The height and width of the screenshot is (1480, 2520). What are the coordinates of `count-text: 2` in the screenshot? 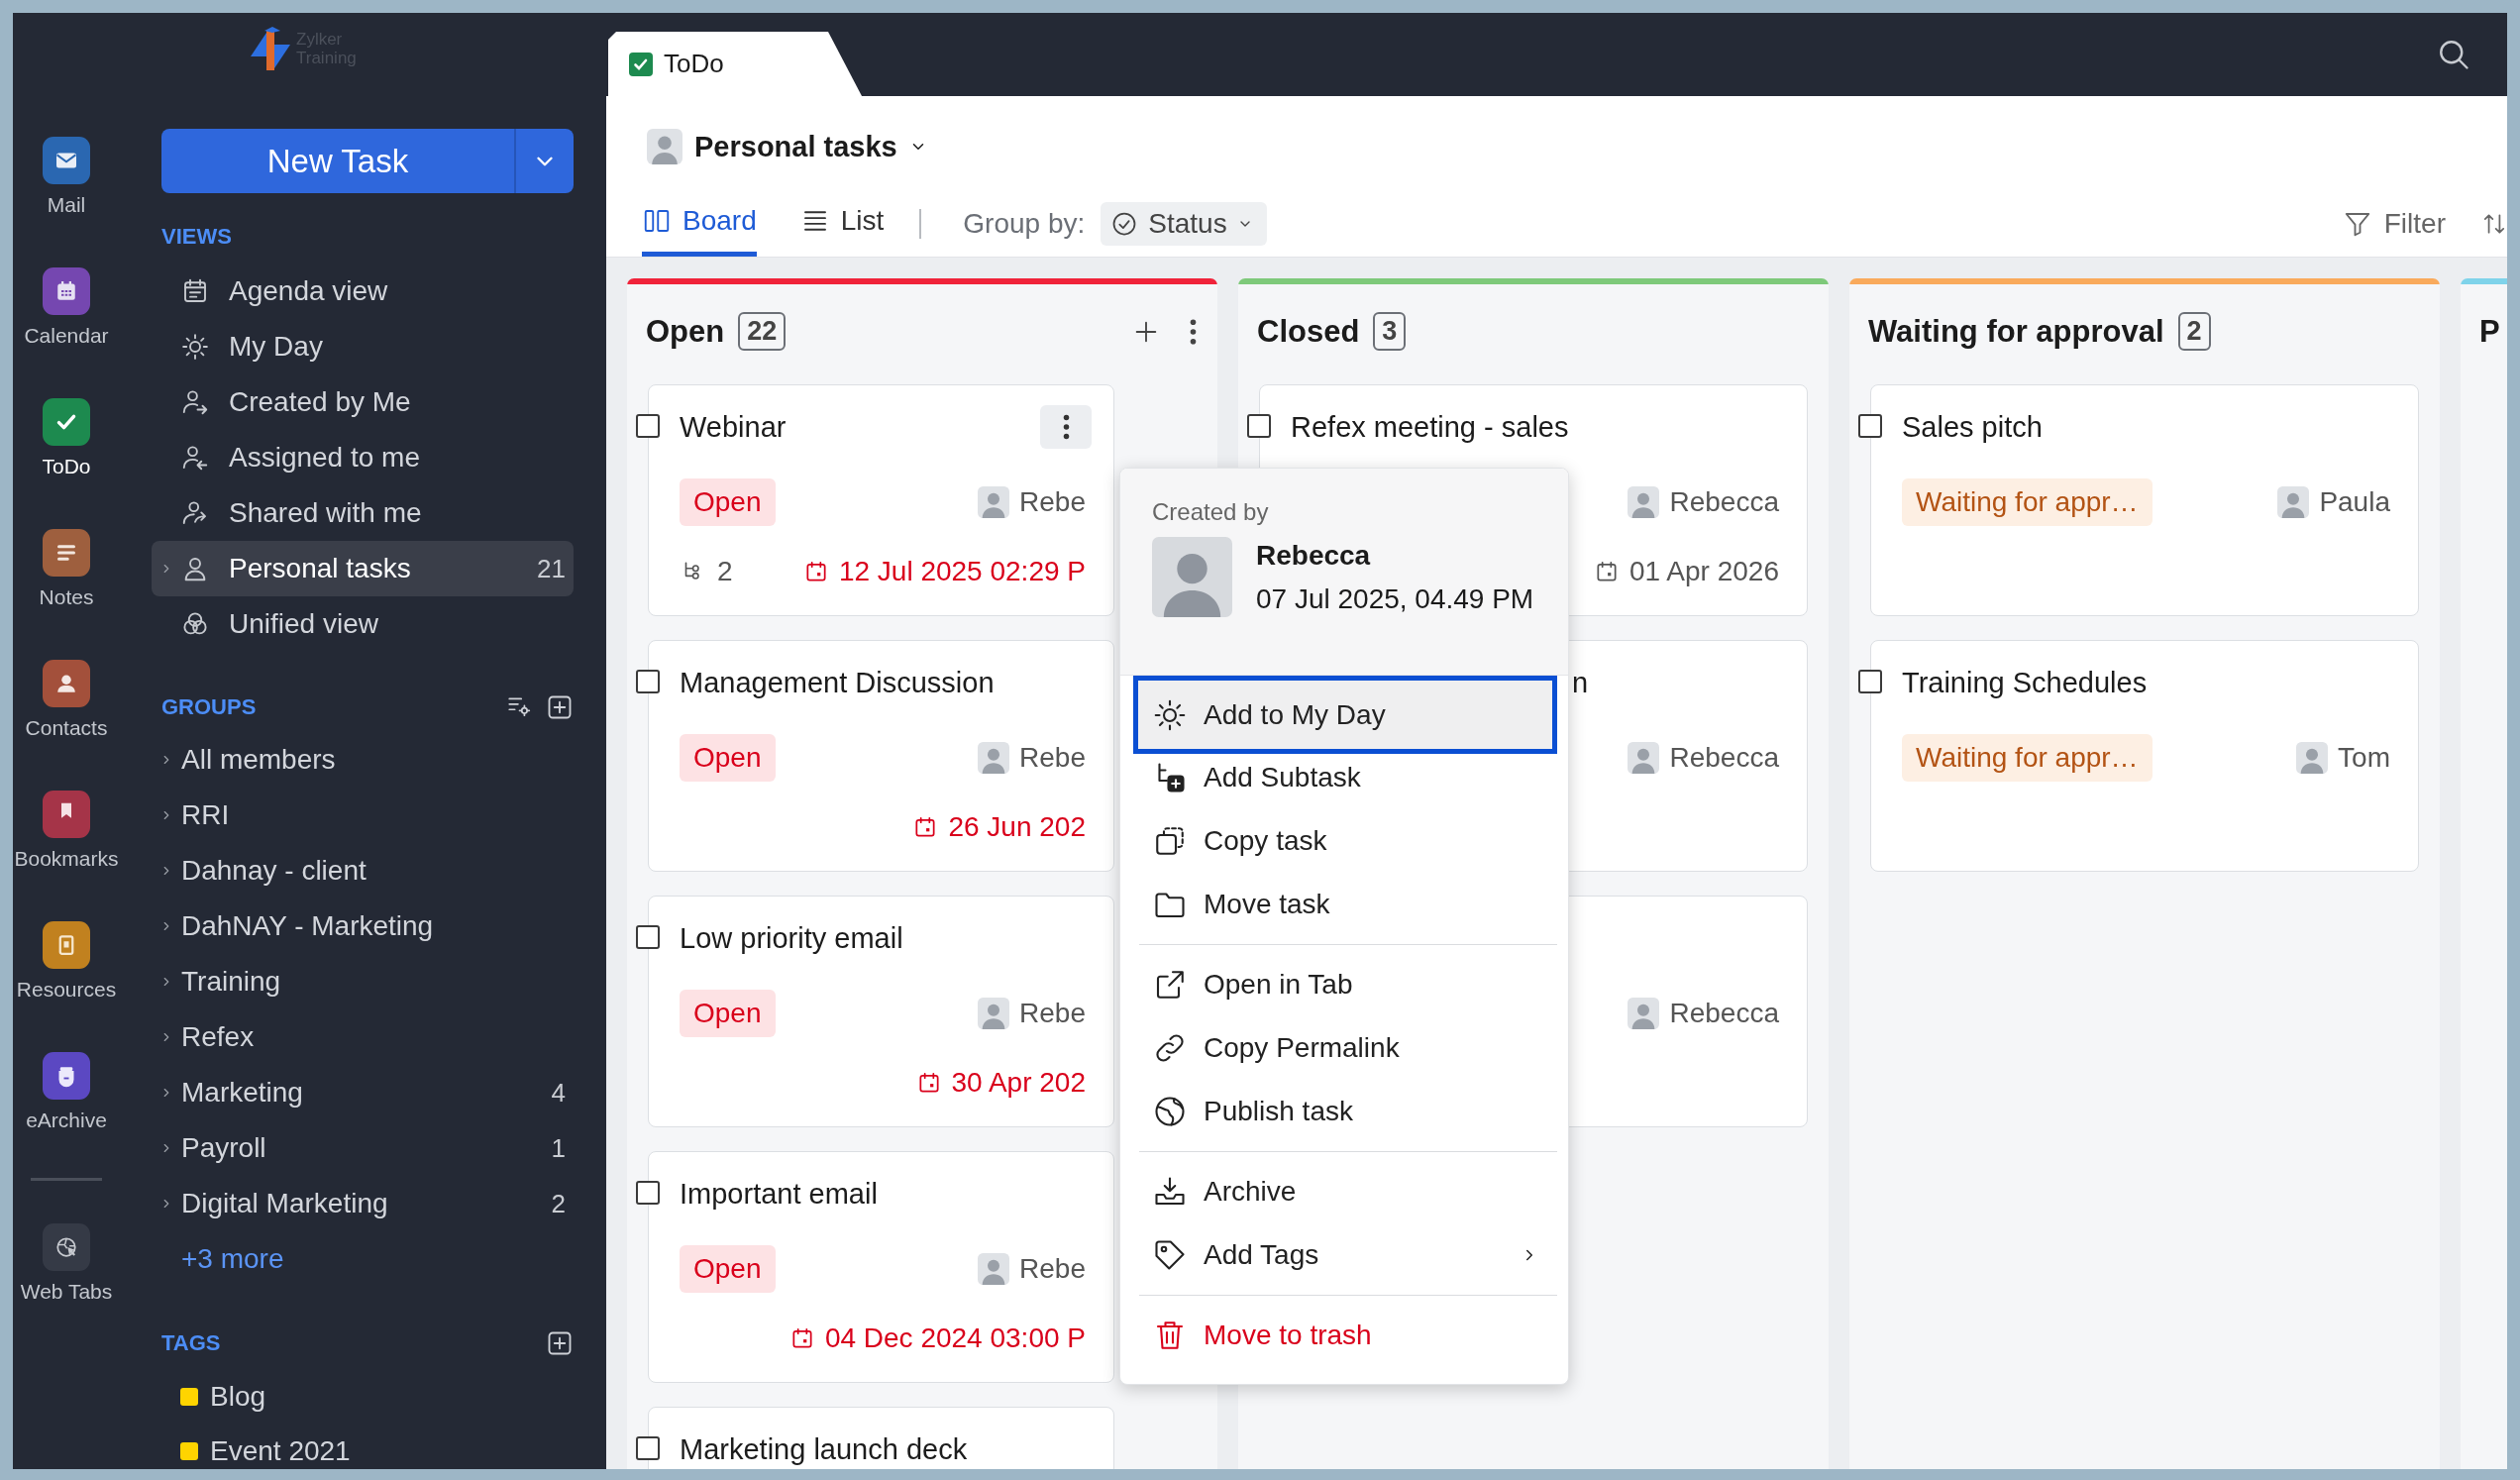 It's located at (558, 1203).